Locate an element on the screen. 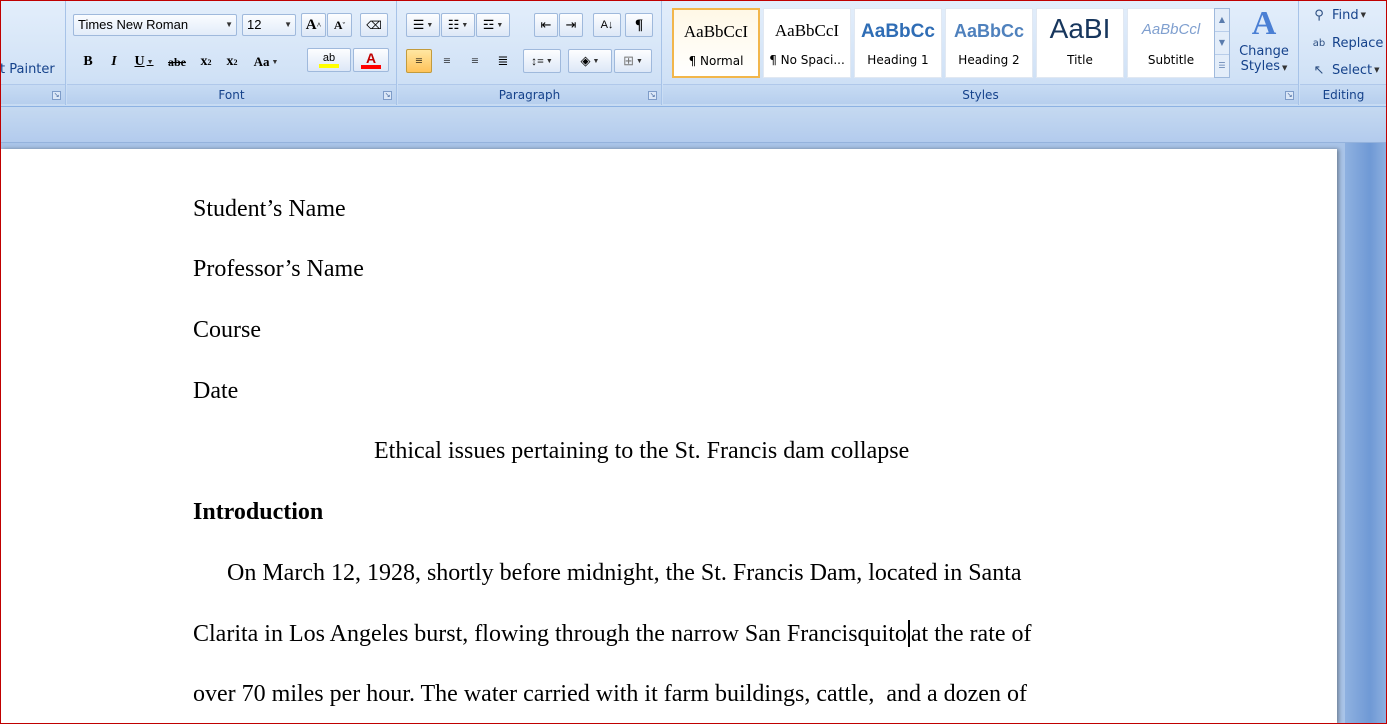  subscript-button: x2 is located at coordinates (206, 62).